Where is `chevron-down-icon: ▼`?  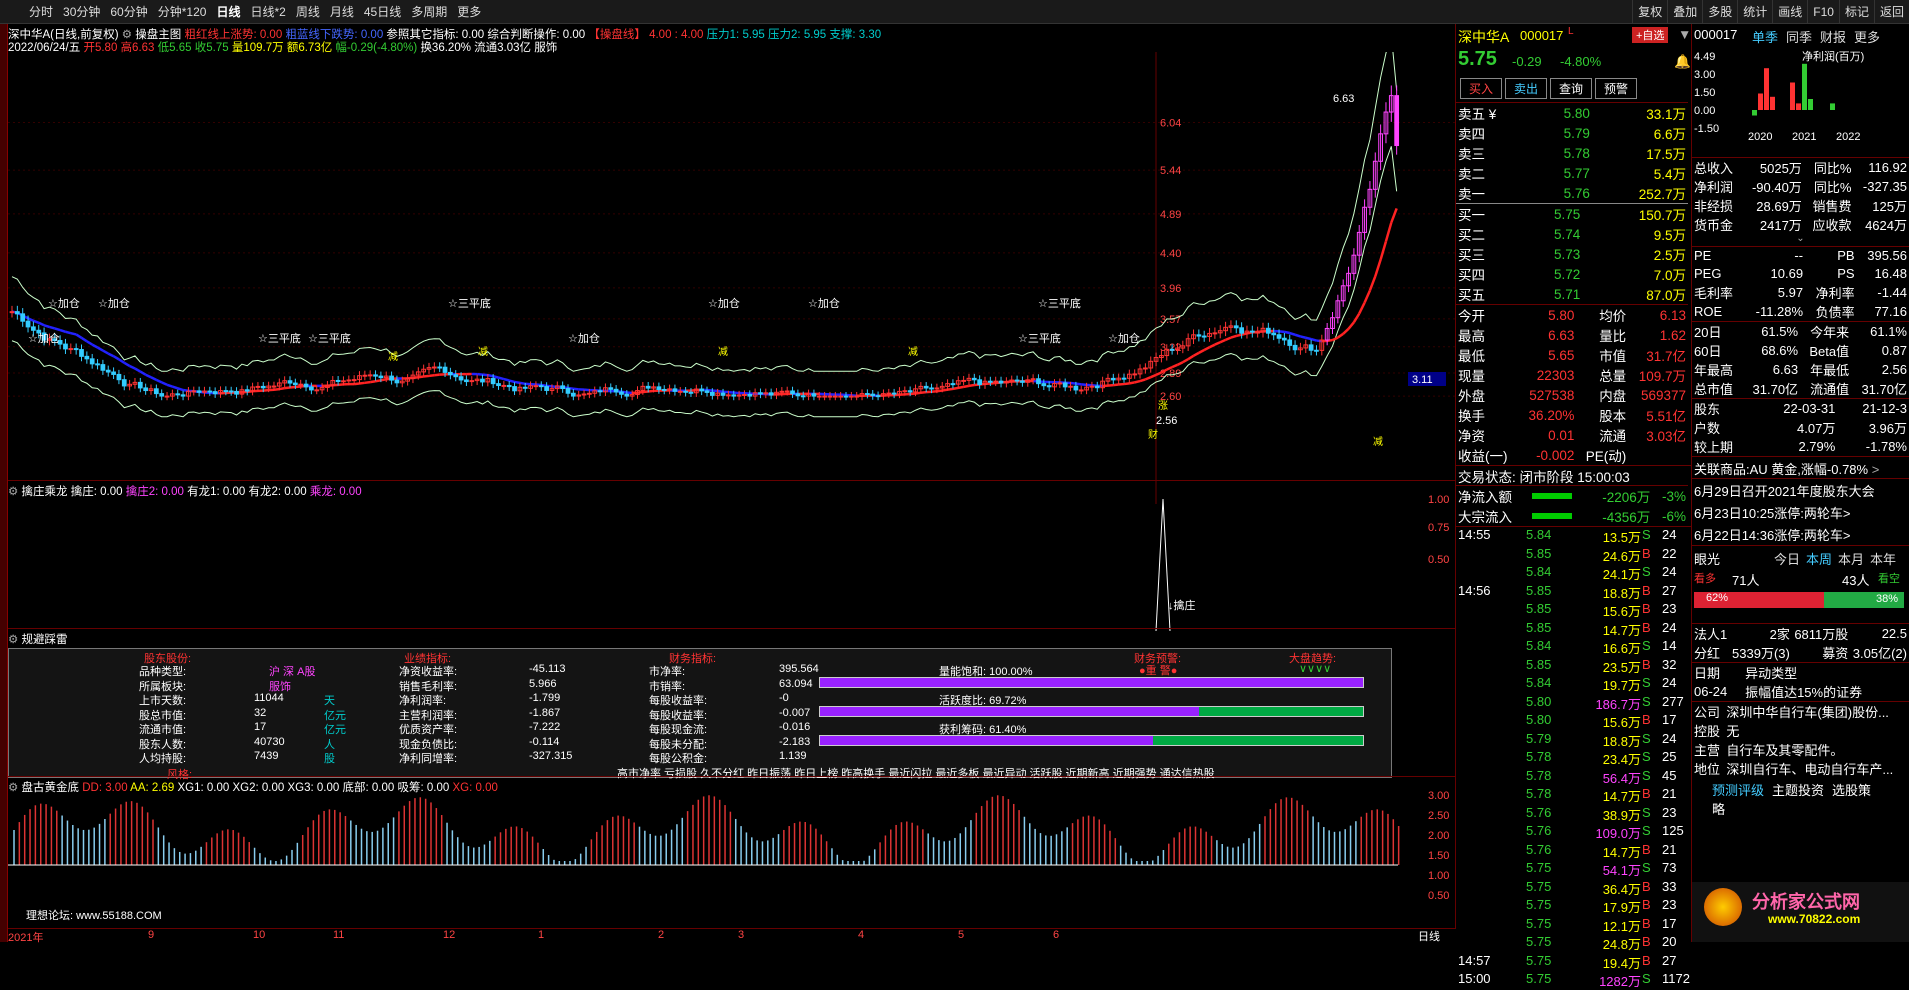 chevron-down-icon: ▼ is located at coordinates (1684, 34).